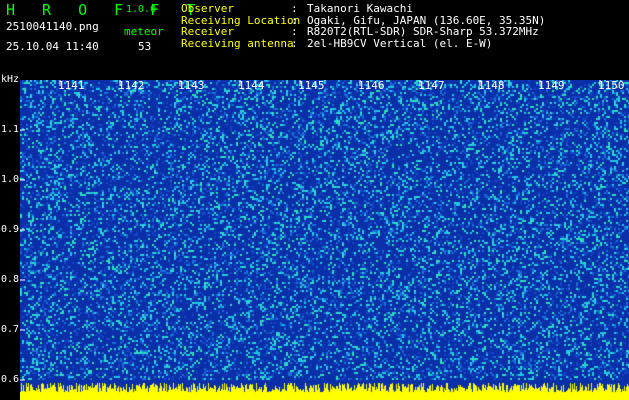 This screenshot has height=400, width=629. Describe the element at coordinates (191, 85) in the screenshot. I see `x-tick-label: 1143` at that location.